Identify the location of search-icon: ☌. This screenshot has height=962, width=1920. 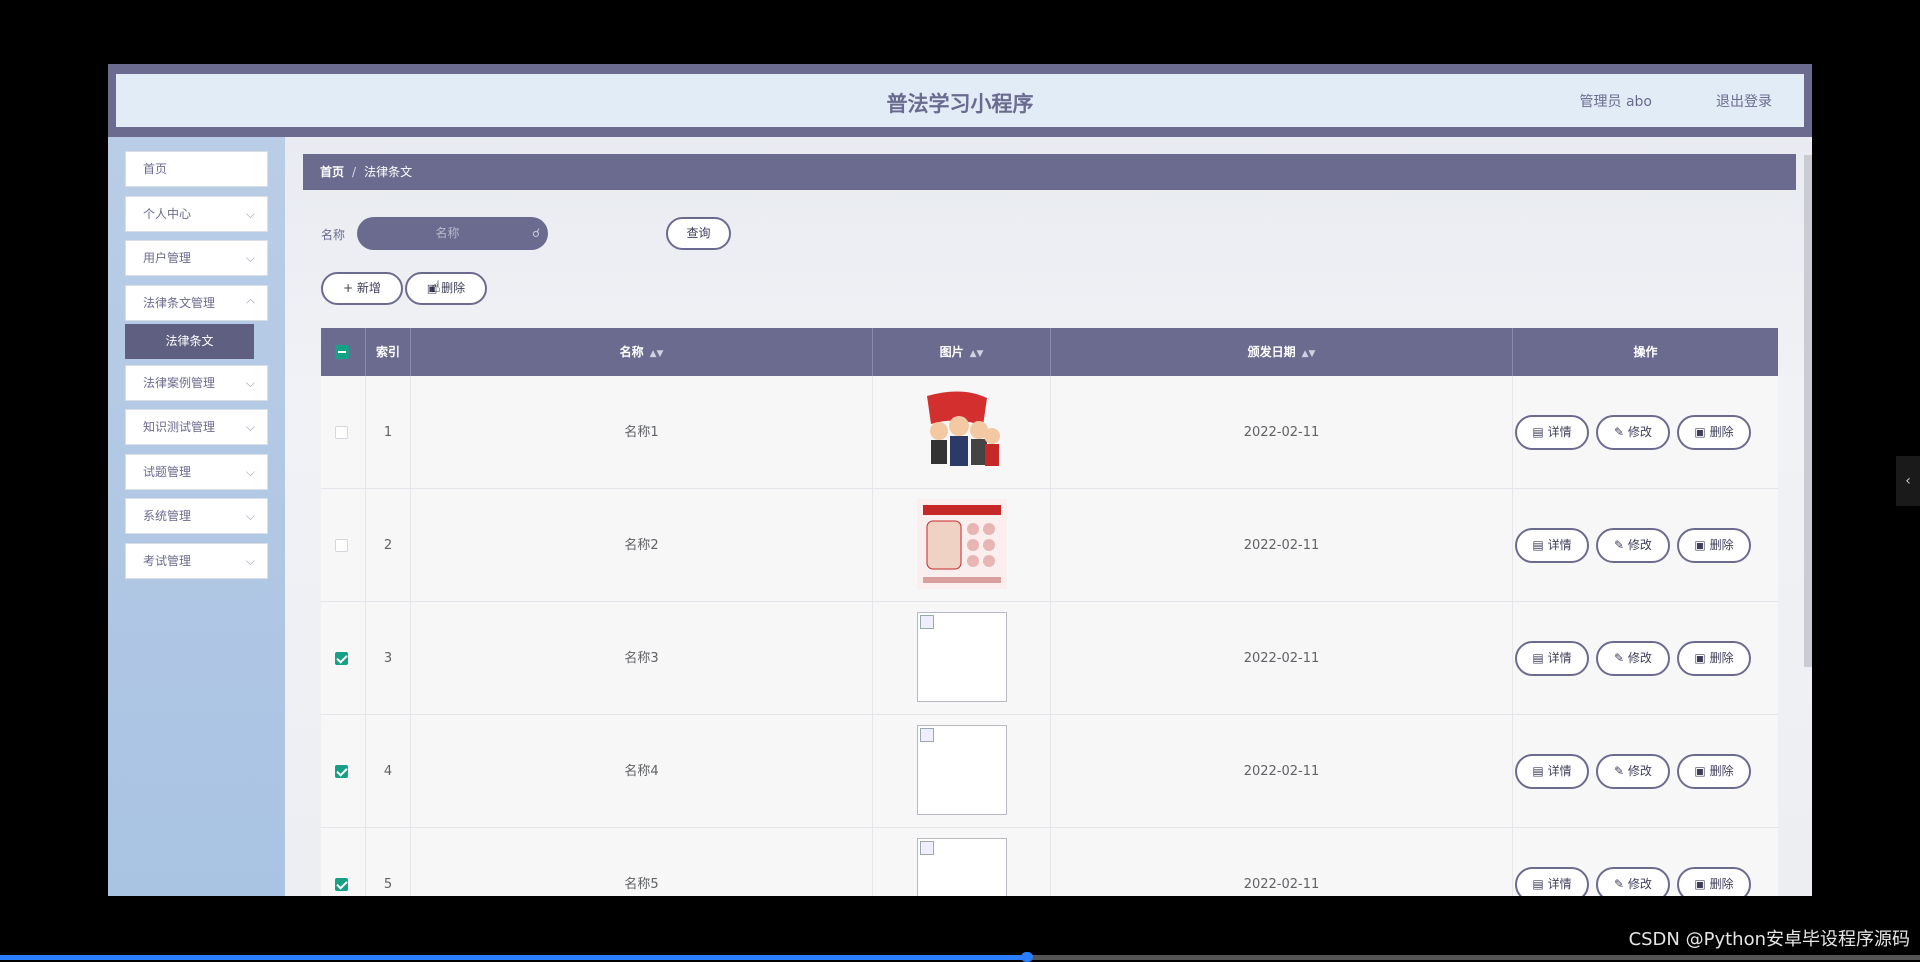
(535, 233).